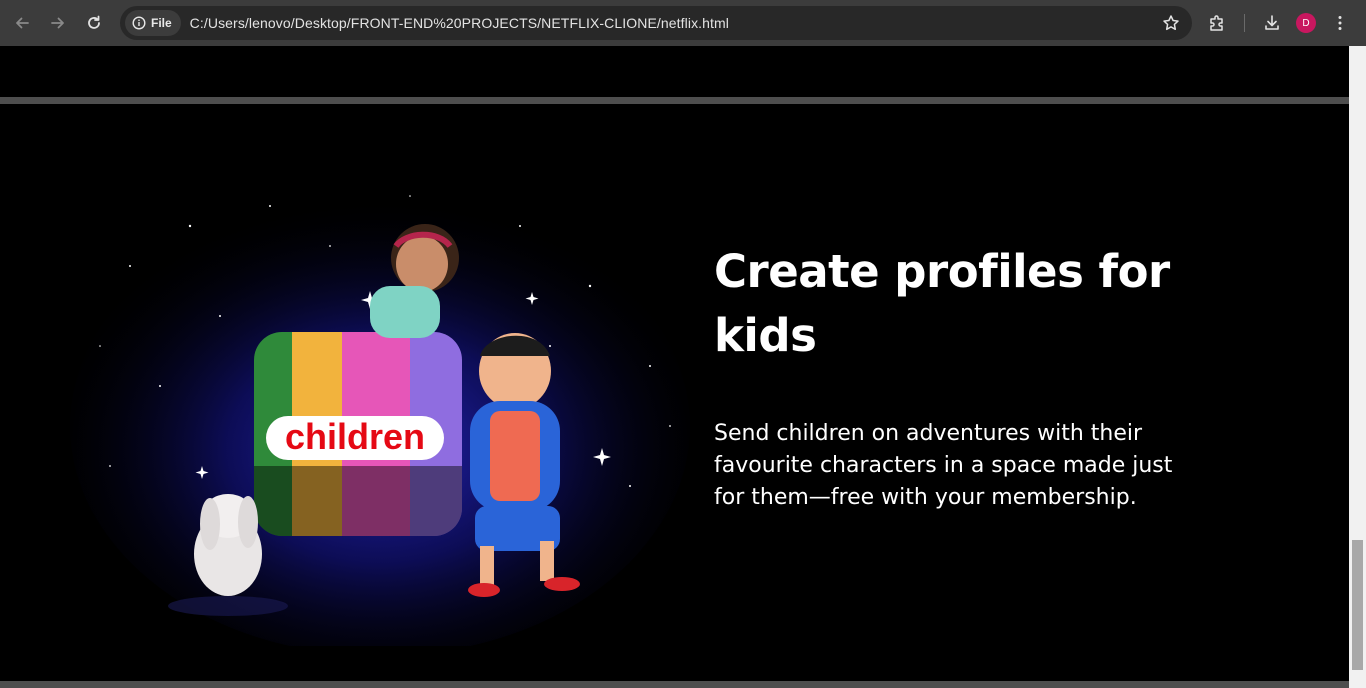 This screenshot has height=688, width=1366. I want to click on section-divider-bottom, so click(674, 684).